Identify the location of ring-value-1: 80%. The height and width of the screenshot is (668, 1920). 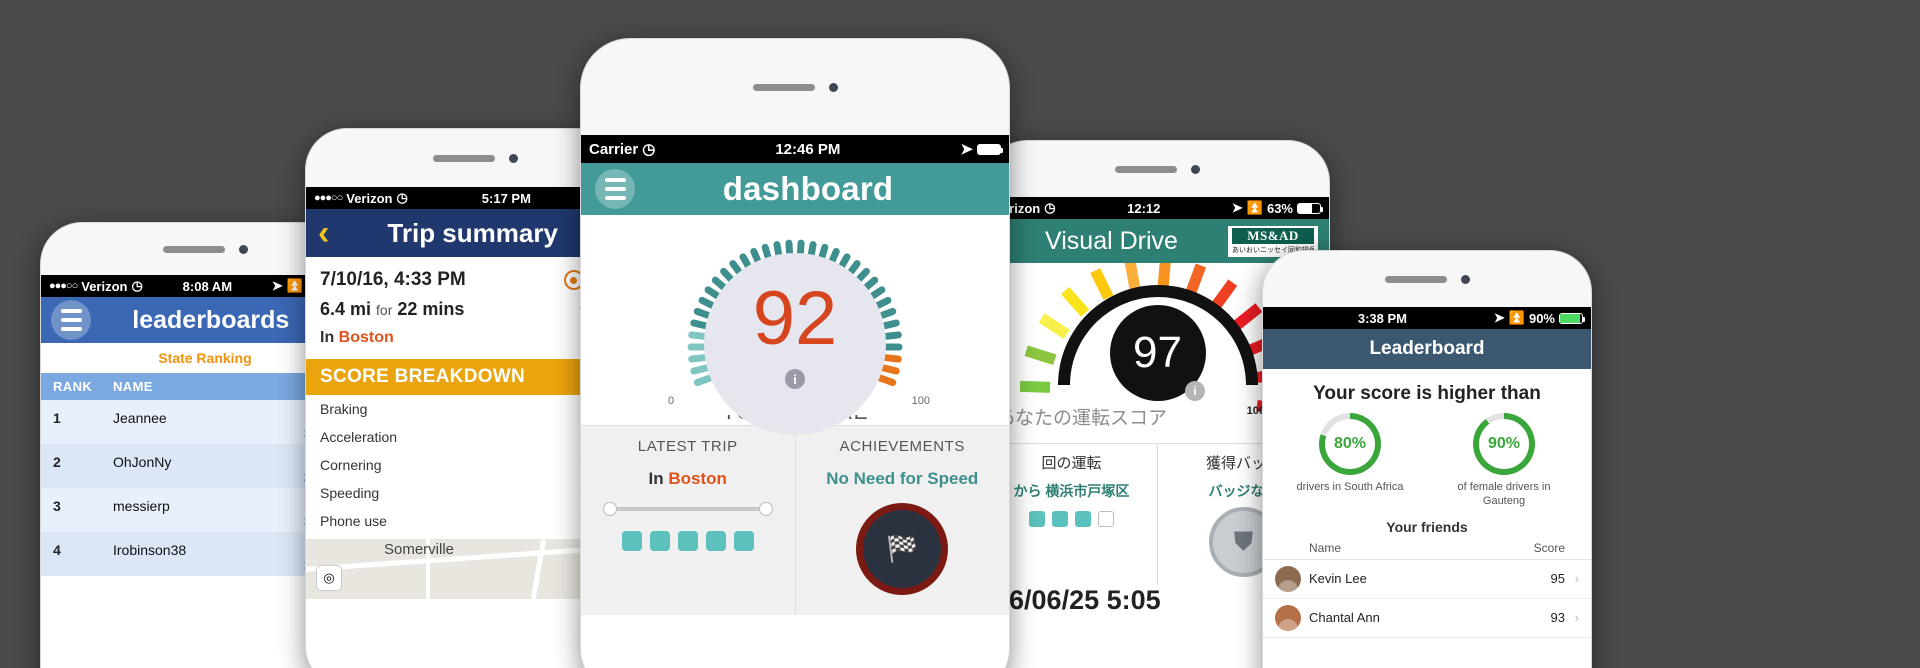
(1350, 444).